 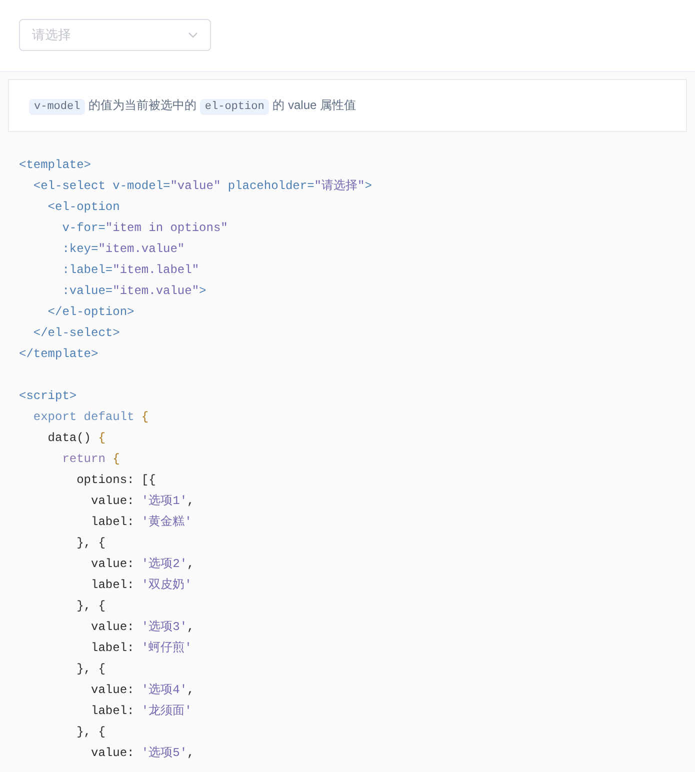 I want to click on code-line: <script>, so click(x=48, y=396).